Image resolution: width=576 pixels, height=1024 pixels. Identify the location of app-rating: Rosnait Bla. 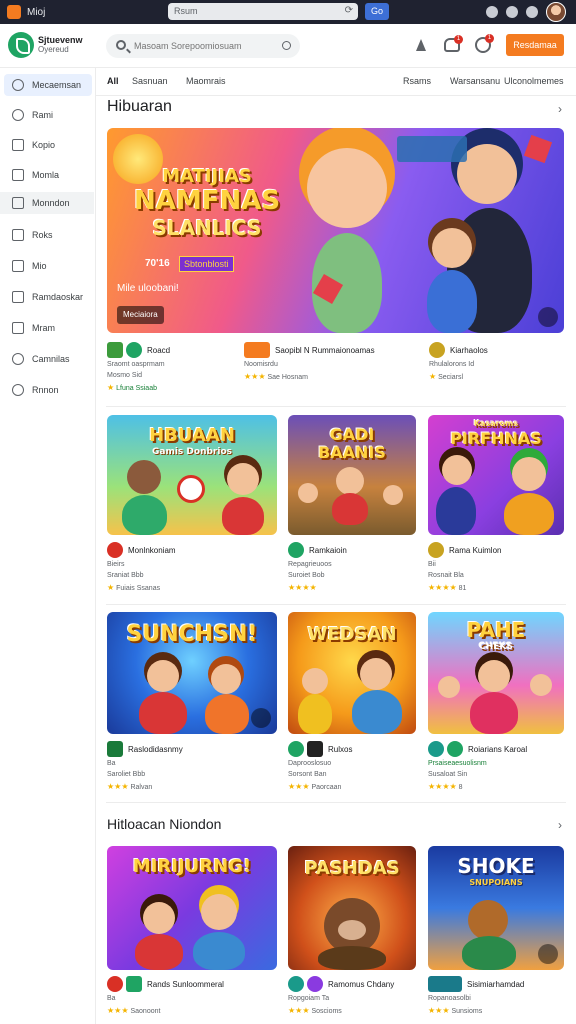
(446, 575).